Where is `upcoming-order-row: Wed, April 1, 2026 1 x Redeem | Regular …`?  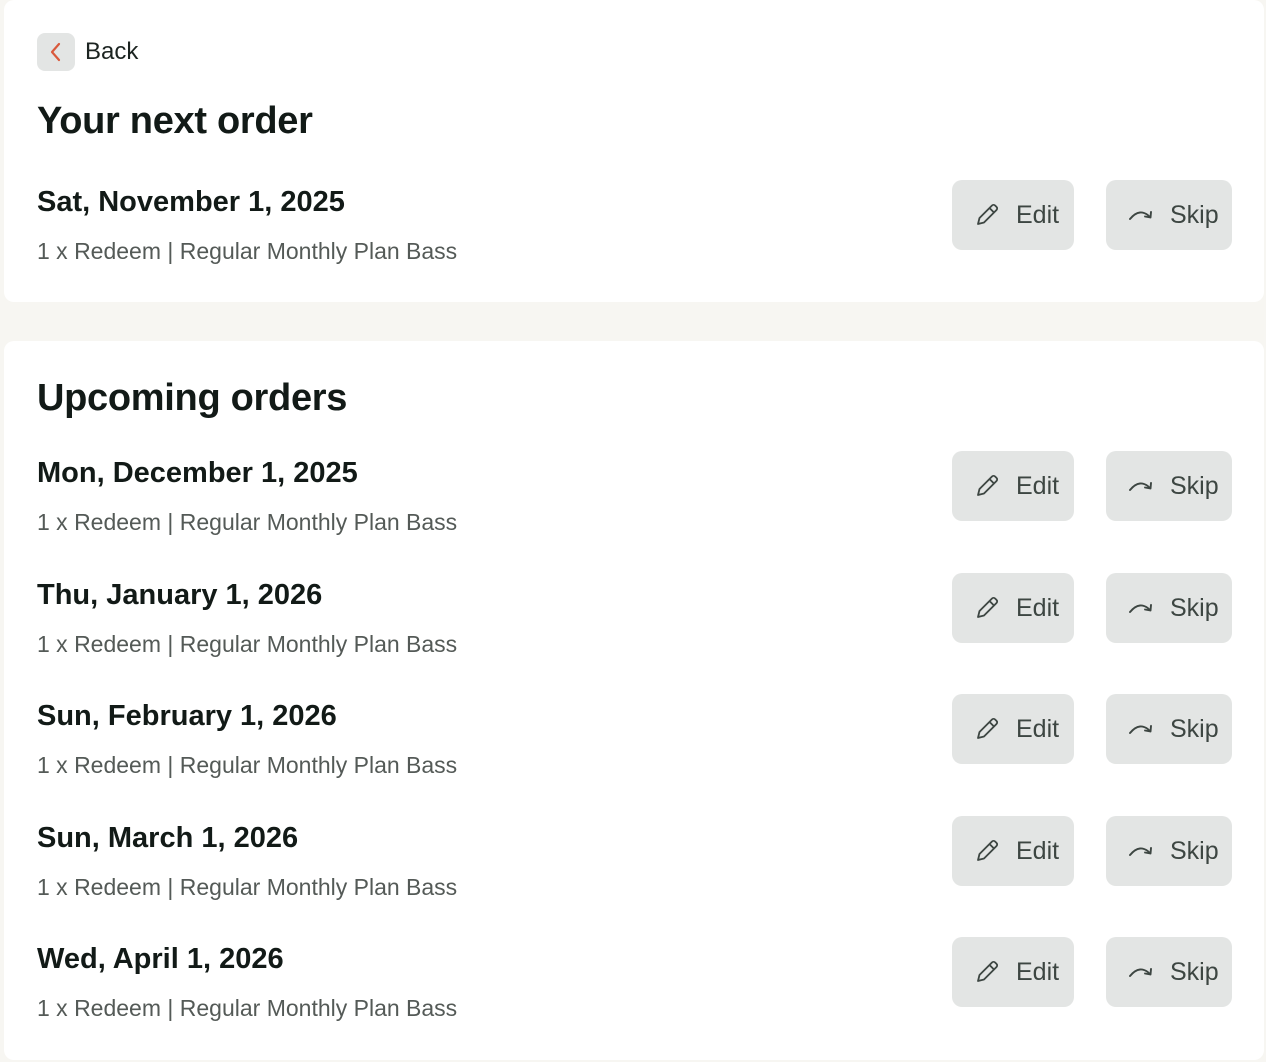
upcoming-order-row: Wed, April 1, 2026 1 x Redeem | Regular … is located at coordinates (634, 979).